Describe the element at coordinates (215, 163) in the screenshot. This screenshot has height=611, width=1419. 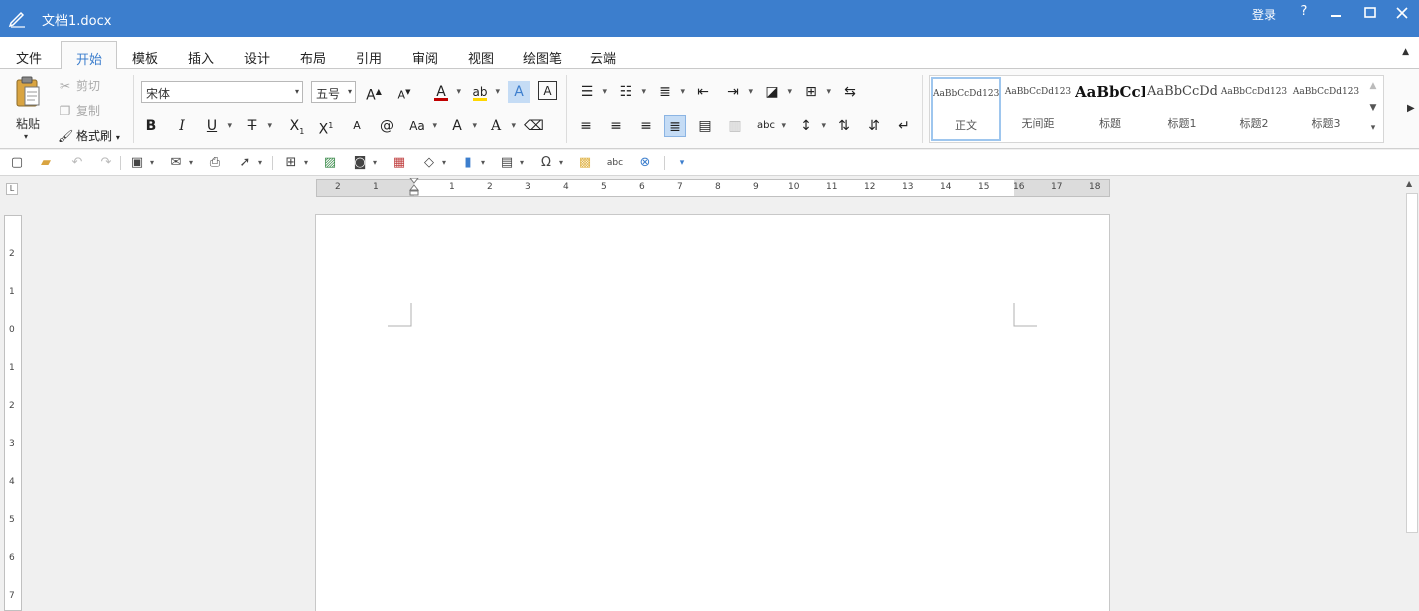
I see `print-icon: ⎙` at that location.